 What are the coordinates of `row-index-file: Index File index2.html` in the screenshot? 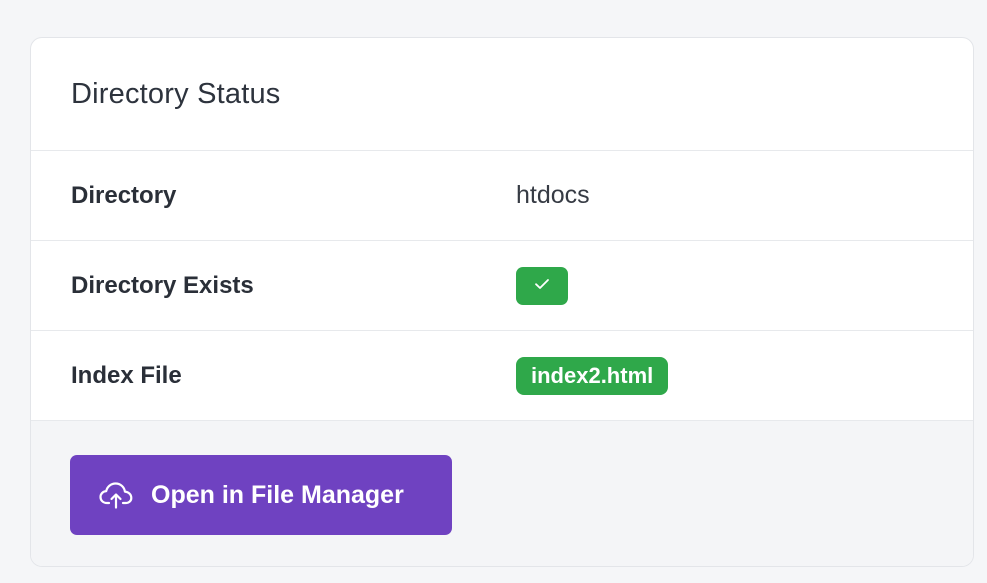 It's located at (502, 376).